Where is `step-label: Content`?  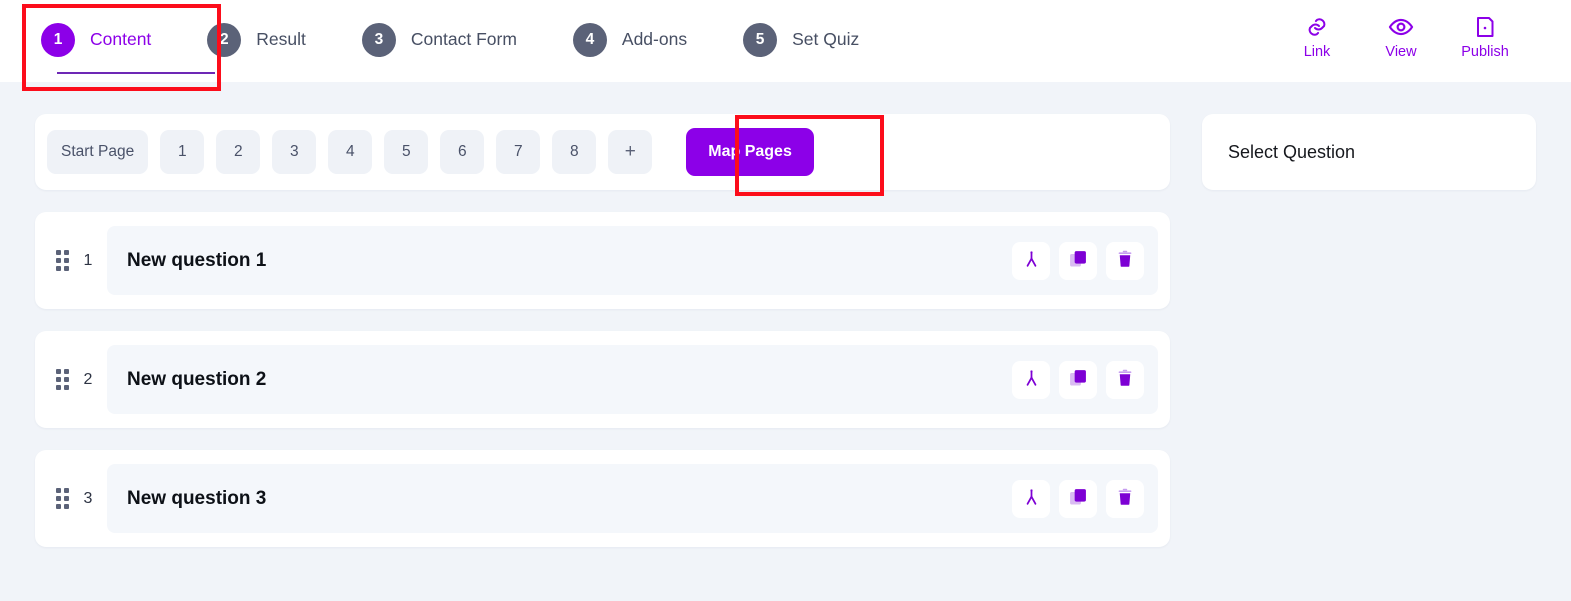
step-label: Content is located at coordinates (121, 39).